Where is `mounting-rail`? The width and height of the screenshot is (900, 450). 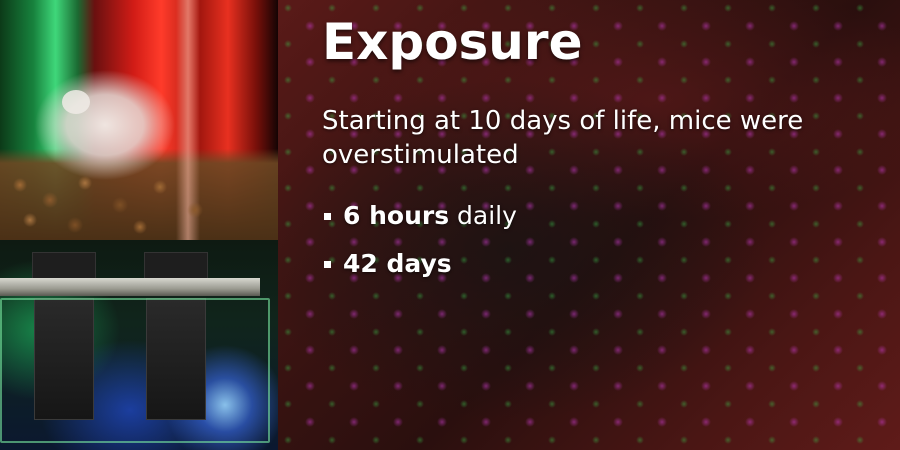
mounting-rail is located at coordinates (130, 287).